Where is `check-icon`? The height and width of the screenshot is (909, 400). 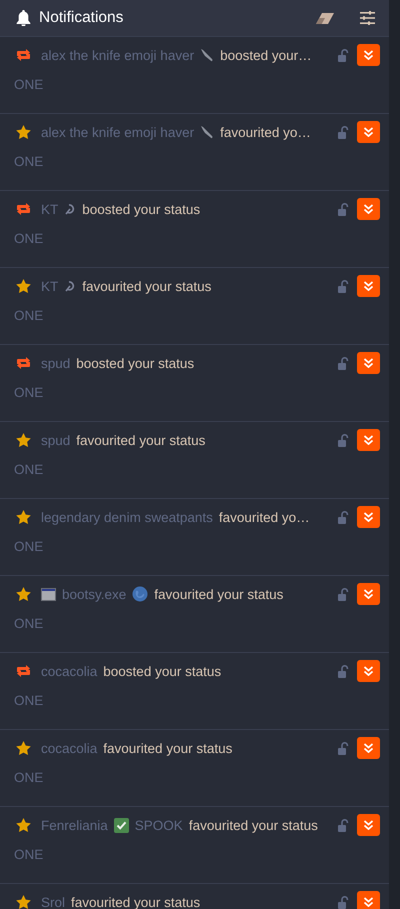 check-icon is located at coordinates (121, 825).